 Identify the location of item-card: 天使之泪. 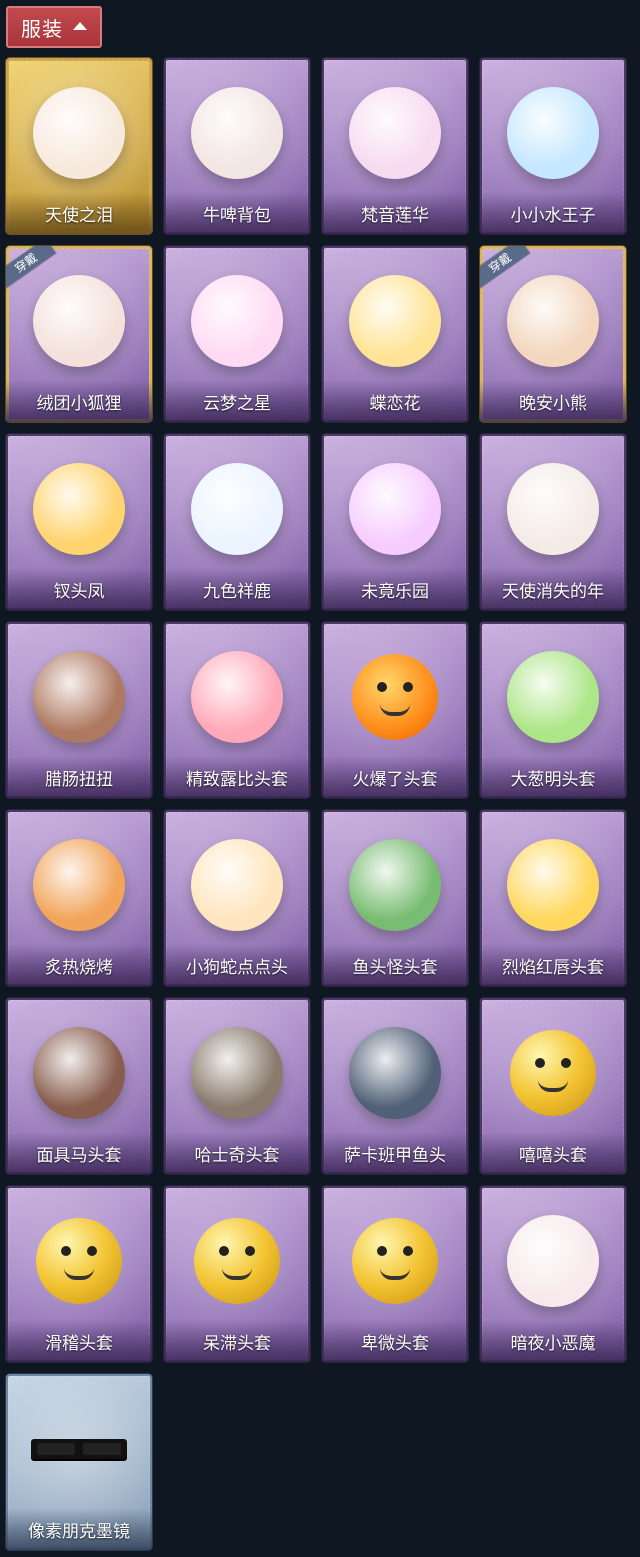
(79, 146).